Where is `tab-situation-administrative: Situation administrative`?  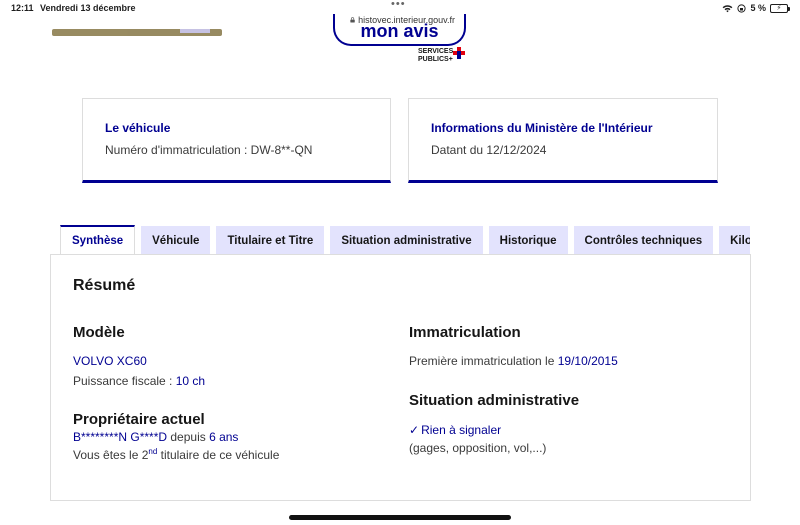
tab-situation-administrative: Situation administrative is located at coordinates (406, 240).